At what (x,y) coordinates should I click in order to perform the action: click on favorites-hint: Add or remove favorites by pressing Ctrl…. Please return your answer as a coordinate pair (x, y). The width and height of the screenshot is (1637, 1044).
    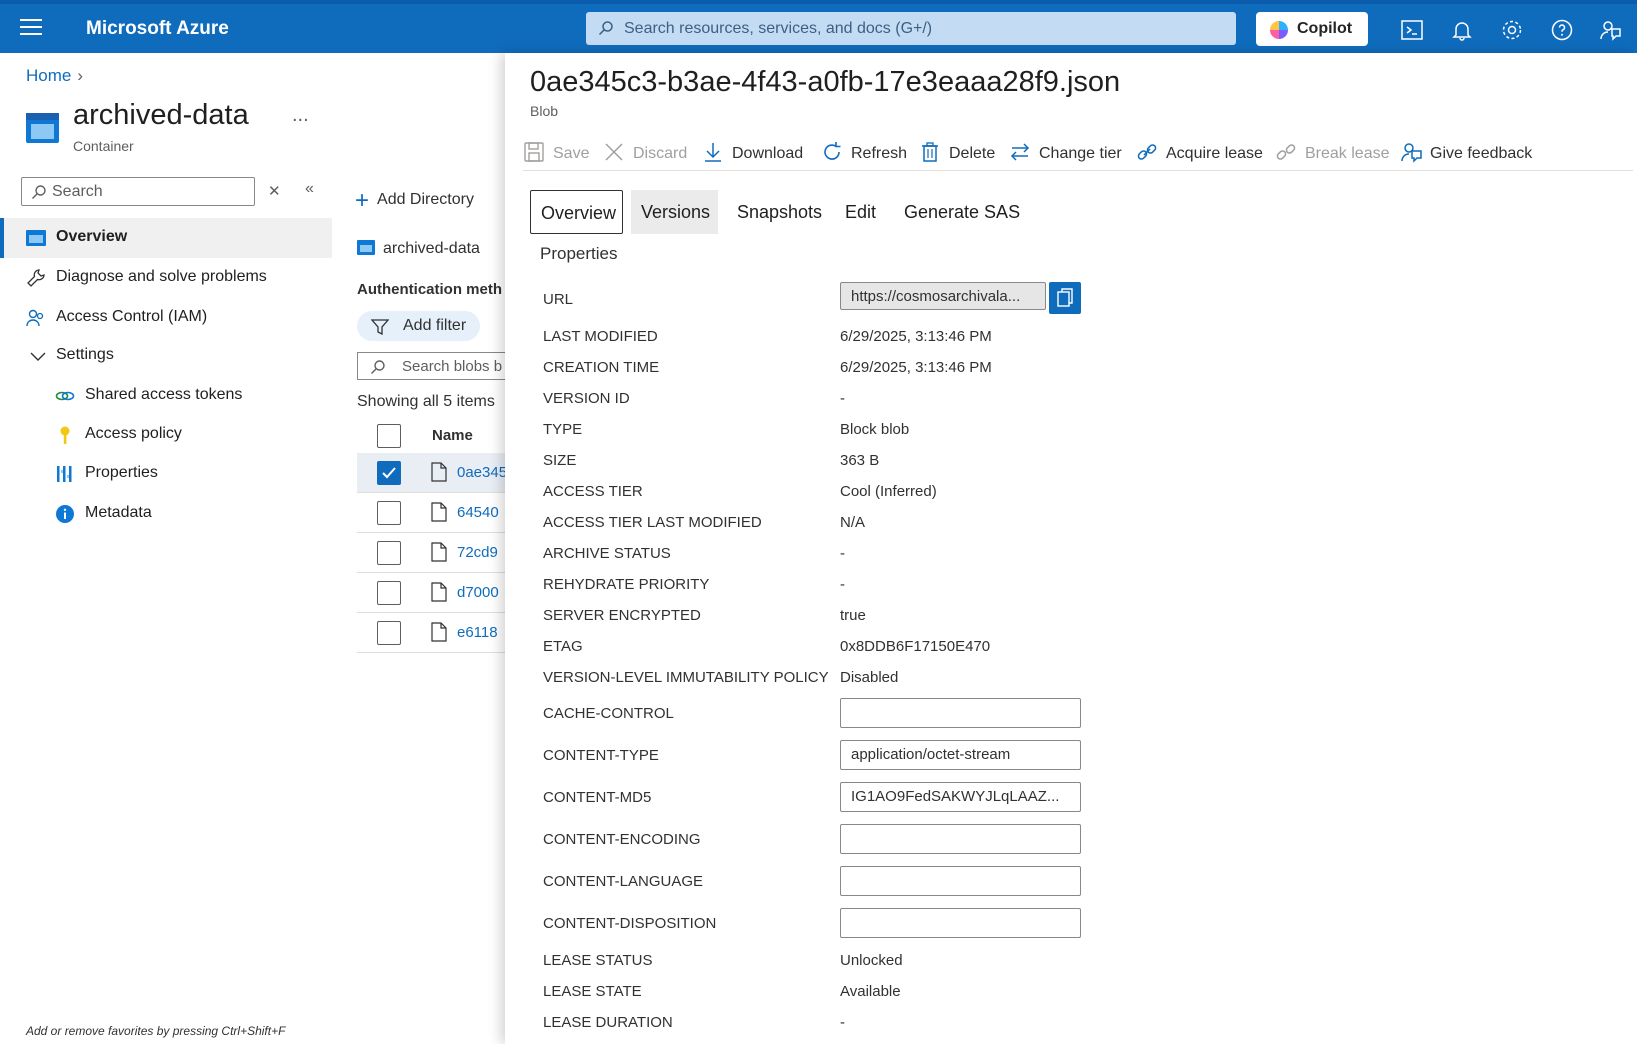
    Looking at the image, I should click on (156, 1031).